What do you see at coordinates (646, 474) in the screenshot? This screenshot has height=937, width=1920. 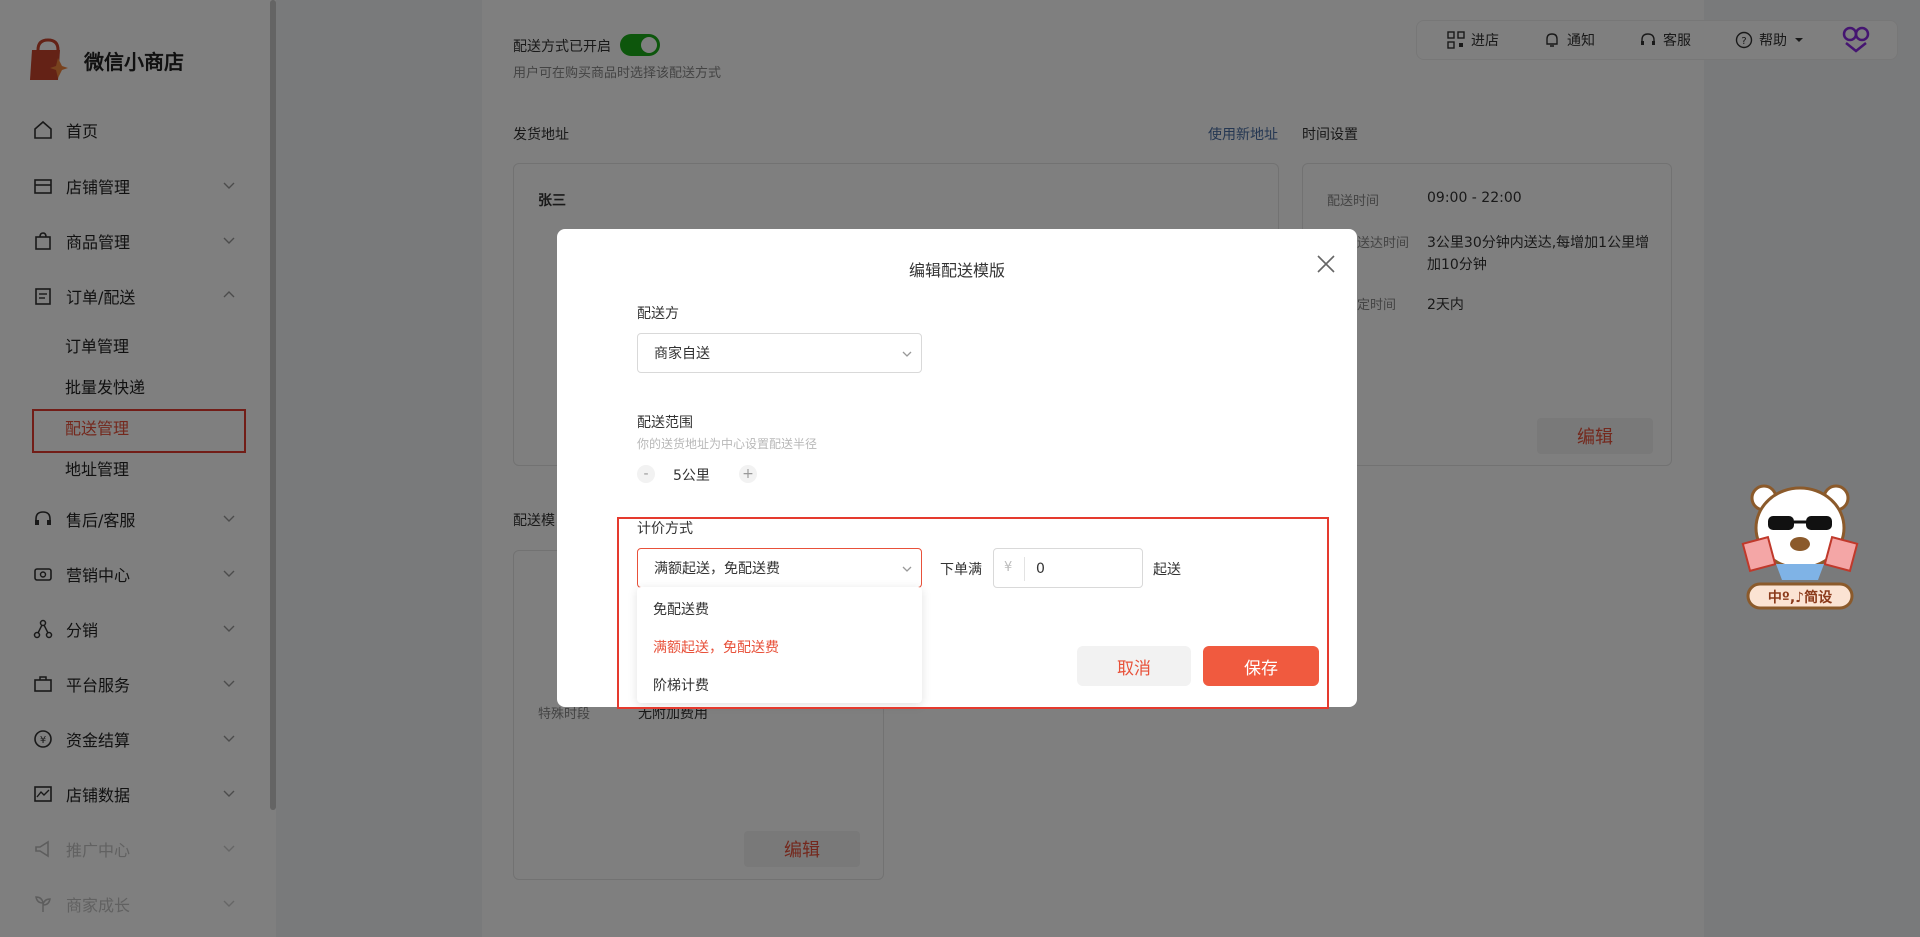 I see `range-minus-button: -` at bounding box center [646, 474].